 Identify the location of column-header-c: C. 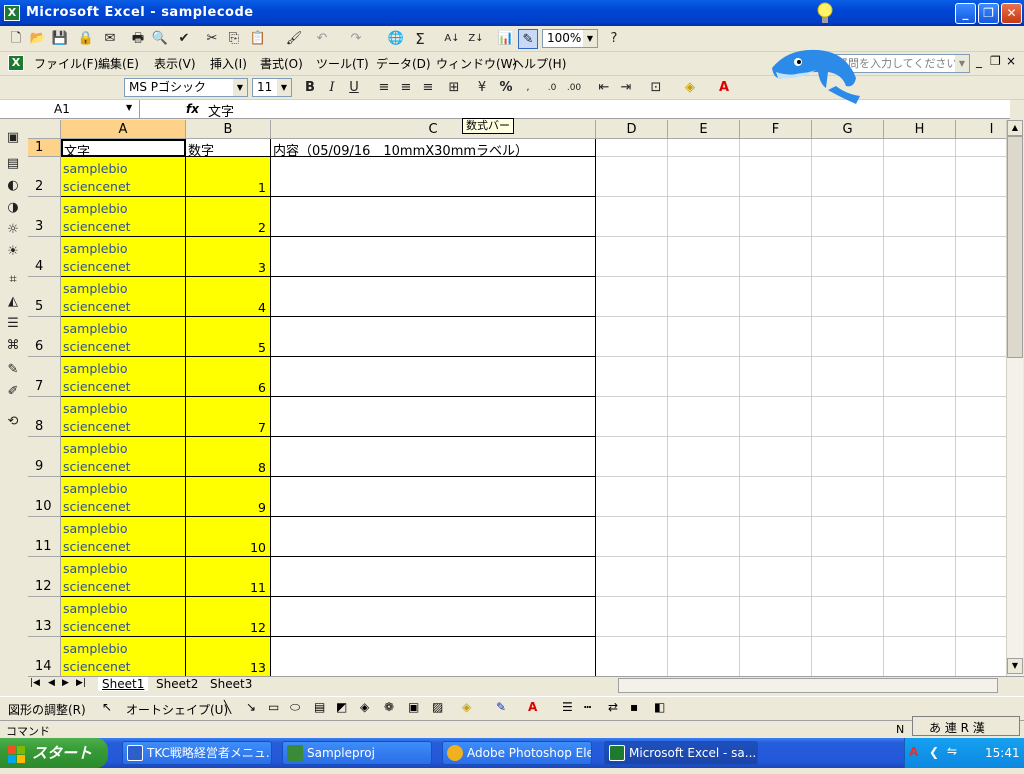
(433, 129).